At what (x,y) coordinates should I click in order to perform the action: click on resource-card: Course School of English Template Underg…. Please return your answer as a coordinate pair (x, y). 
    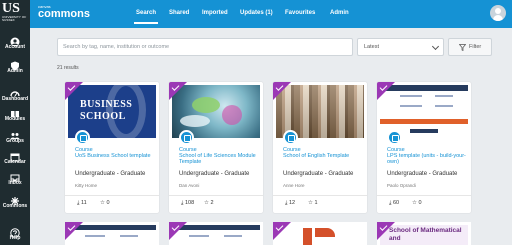
    Looking at the image, I should click on (320, 147).